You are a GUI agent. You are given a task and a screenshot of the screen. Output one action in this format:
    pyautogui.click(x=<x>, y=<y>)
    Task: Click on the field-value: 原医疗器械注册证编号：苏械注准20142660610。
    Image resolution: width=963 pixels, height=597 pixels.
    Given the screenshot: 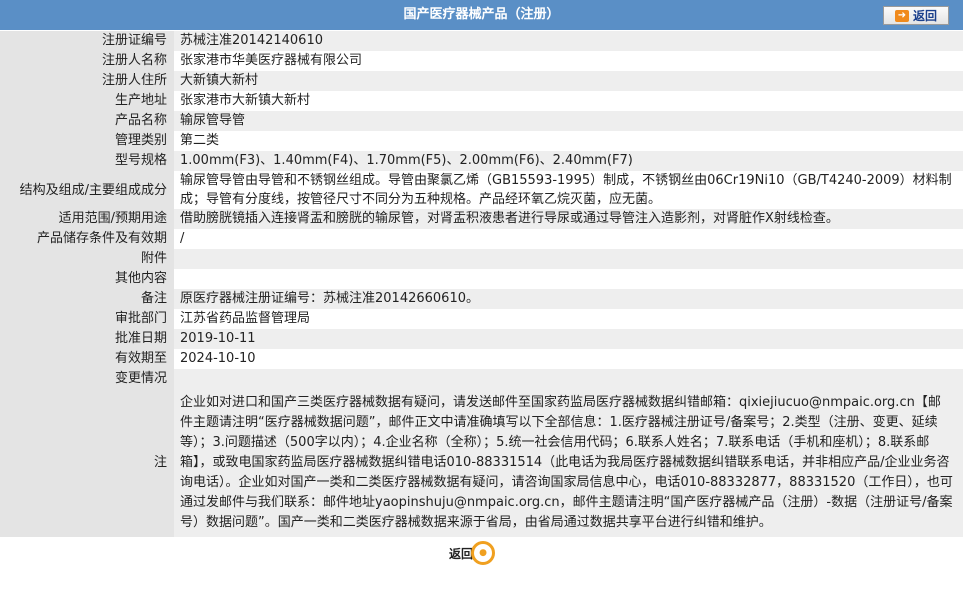 What is the action you would take?
    pyautogui.click(x=568, y=299)
    